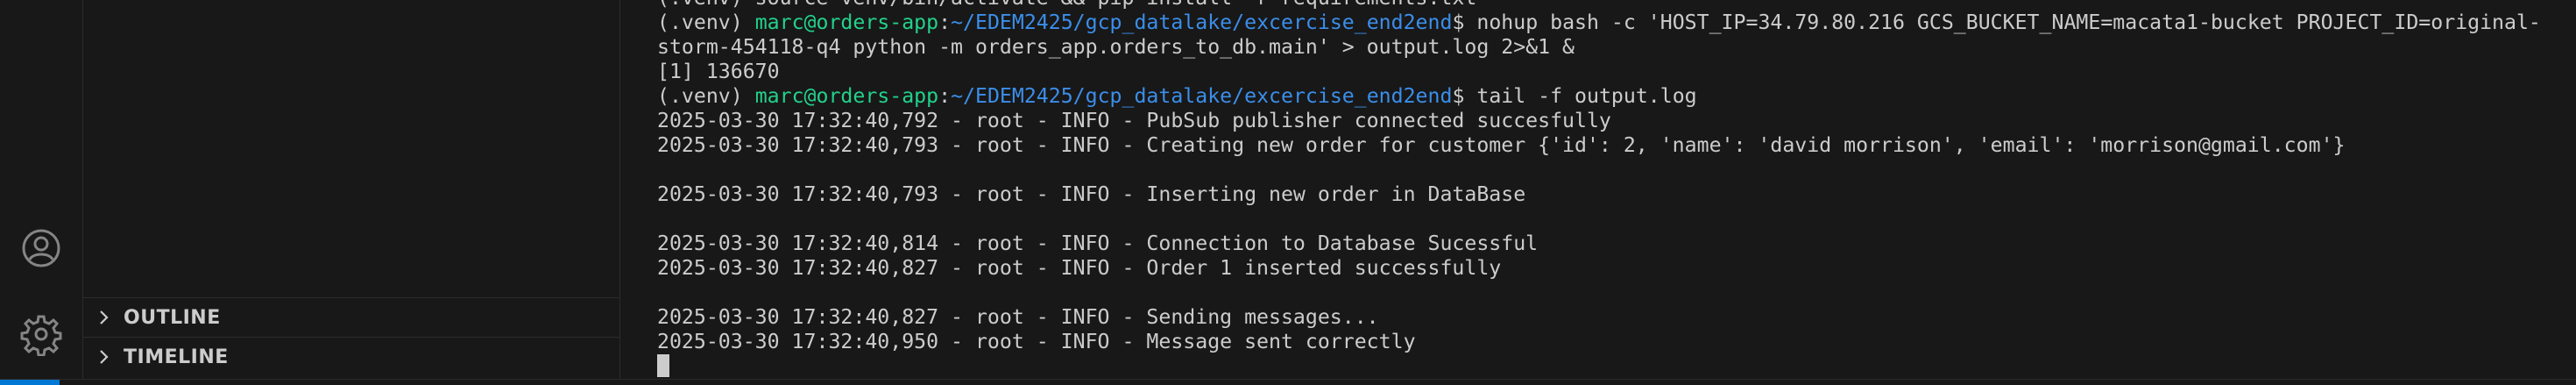 The image size is (2576, 385). Describe the element at coordinates (30, 382) in the screenshot. I see `remote-indicator` at that location.